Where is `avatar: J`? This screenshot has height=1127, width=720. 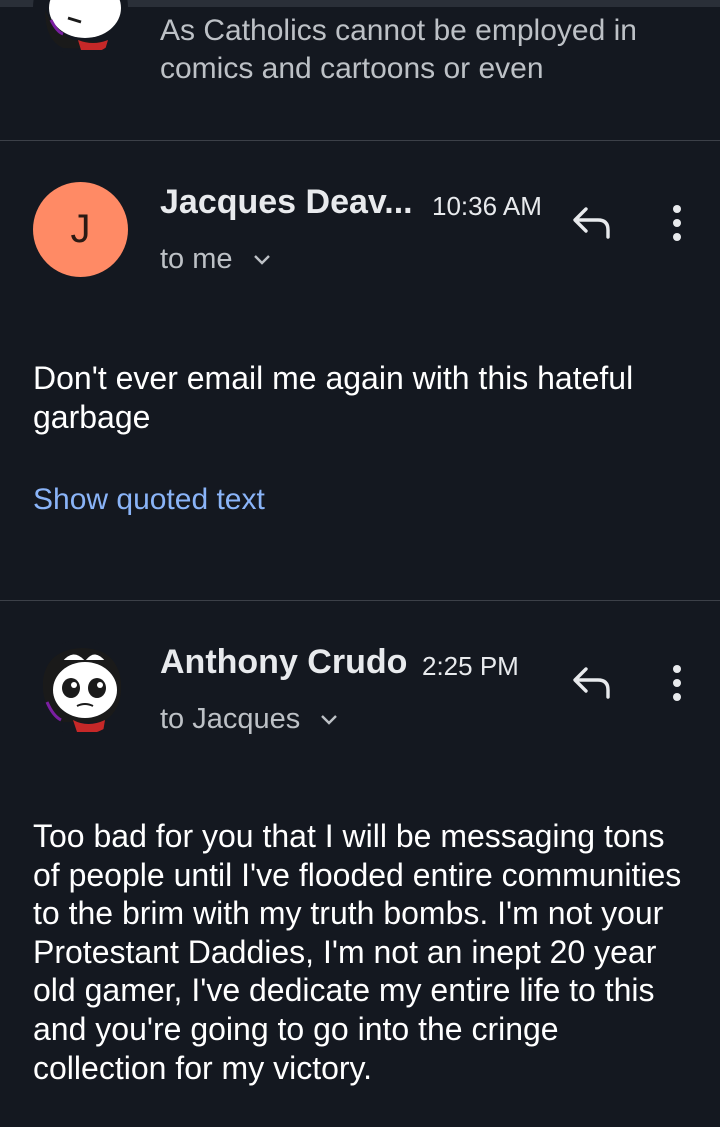 avatar: J is located at coordinates (80, 229).